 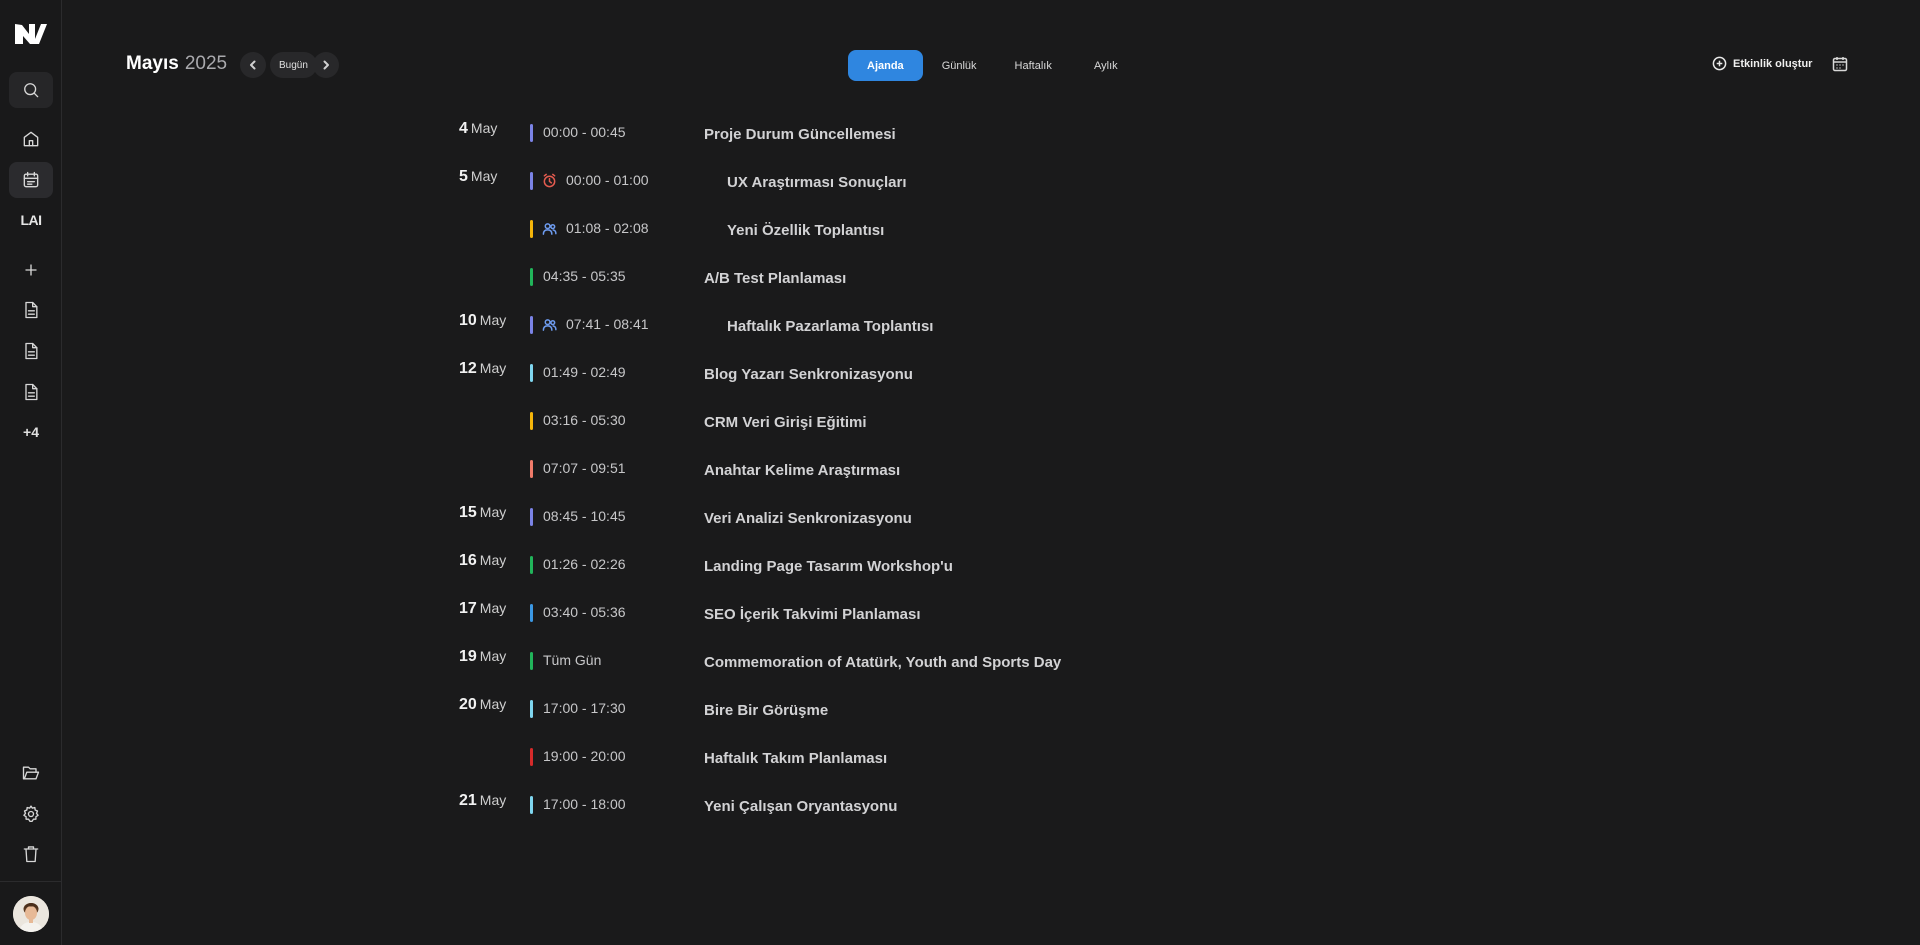 I want to click on page-title: Mayıs 2025, so click(x=176, y=64).